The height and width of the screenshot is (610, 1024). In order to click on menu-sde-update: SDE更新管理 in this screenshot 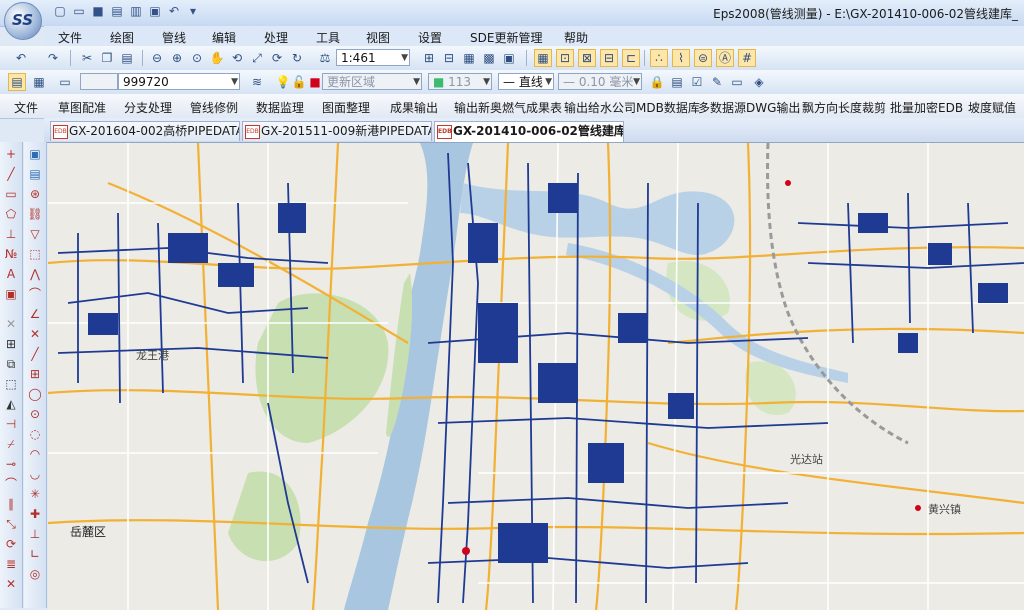, I will do `click(506, 37)`.